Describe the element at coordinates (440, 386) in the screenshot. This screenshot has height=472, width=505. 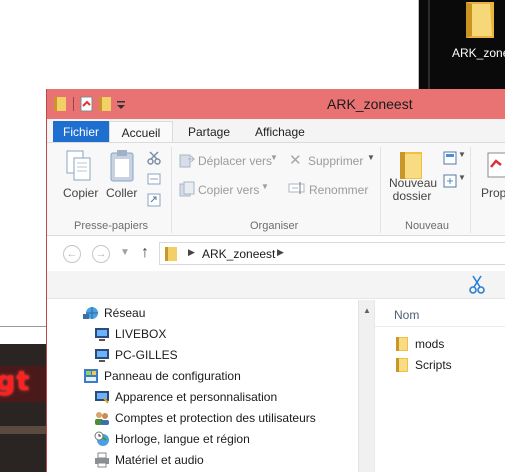
I see `file-list: Nom mods Scripts` at that location.